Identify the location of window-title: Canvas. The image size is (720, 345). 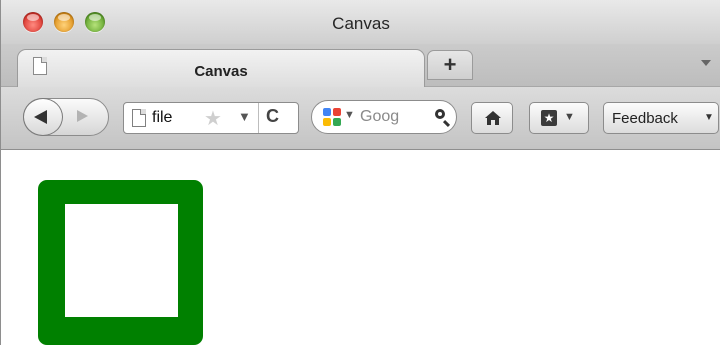
(361, 23).